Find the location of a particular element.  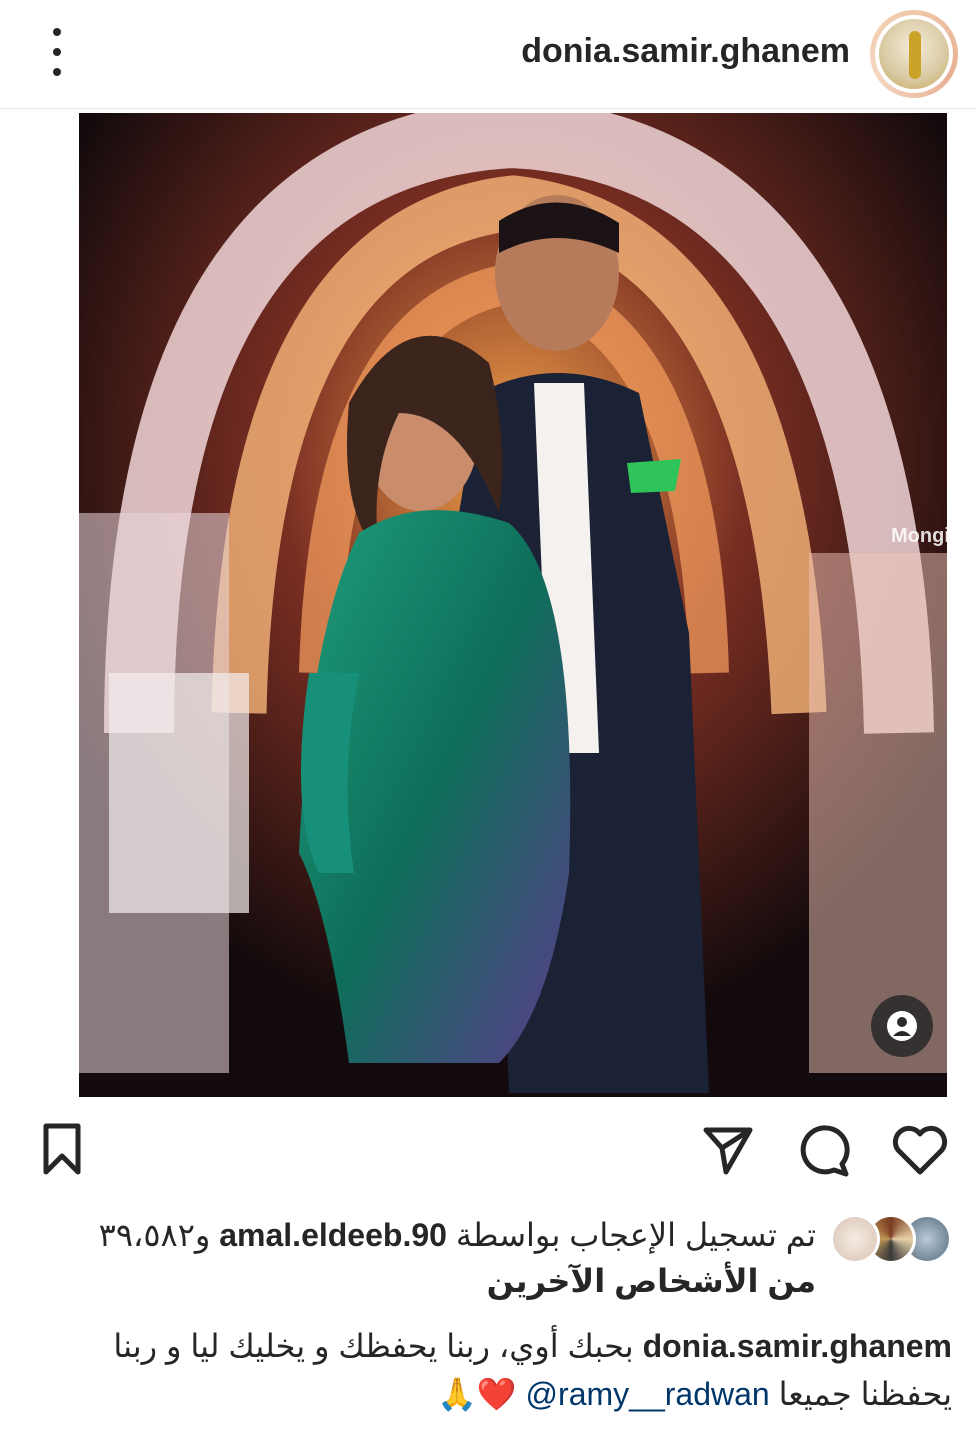

avatar-image is located at coordinates (914, 54).